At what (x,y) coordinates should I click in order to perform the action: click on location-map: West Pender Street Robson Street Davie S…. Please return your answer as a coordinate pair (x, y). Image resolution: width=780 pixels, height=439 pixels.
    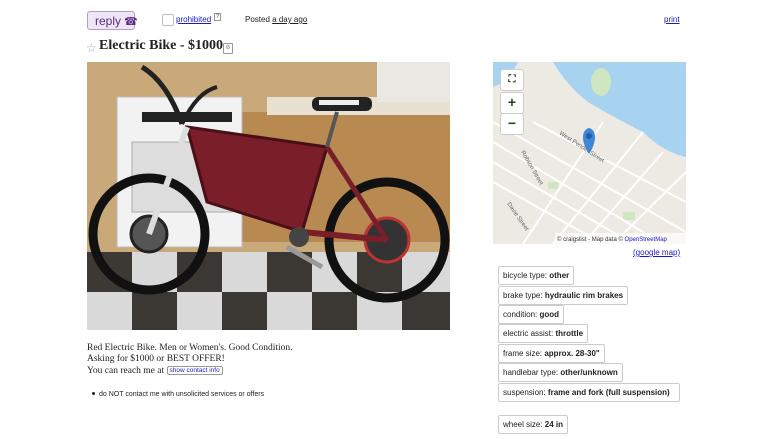
    Looking at the image, I should click on (589, 153).